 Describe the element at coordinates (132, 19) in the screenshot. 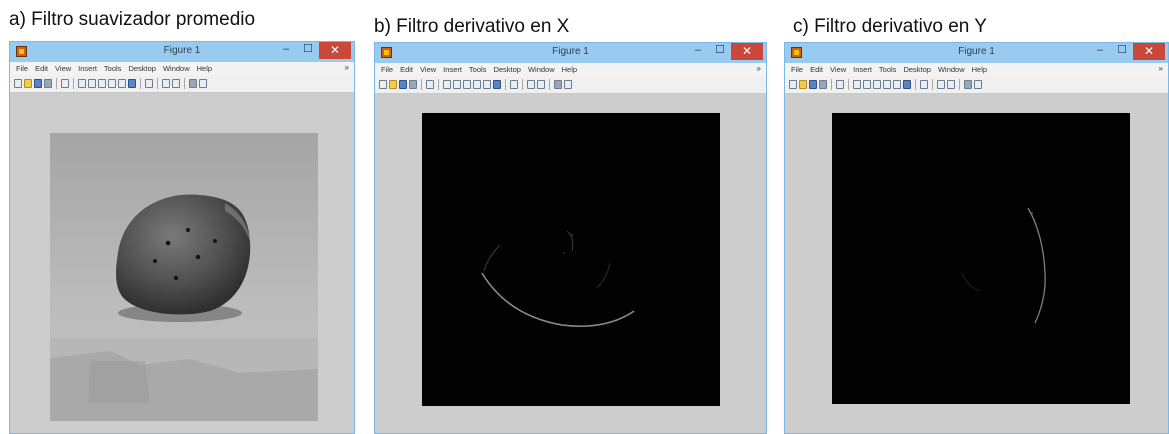

I see `caption-a: a) Filtro suavizador promedio` at that location.